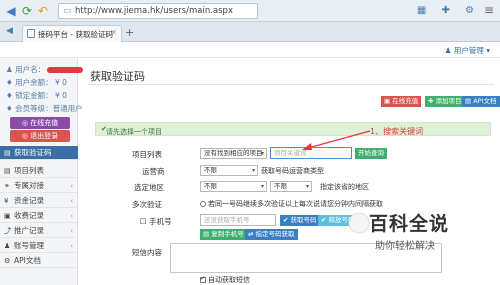  Describe the element at coordinates (30, 69) in the screenshot. I see `username-label: 用户名：` at that location.